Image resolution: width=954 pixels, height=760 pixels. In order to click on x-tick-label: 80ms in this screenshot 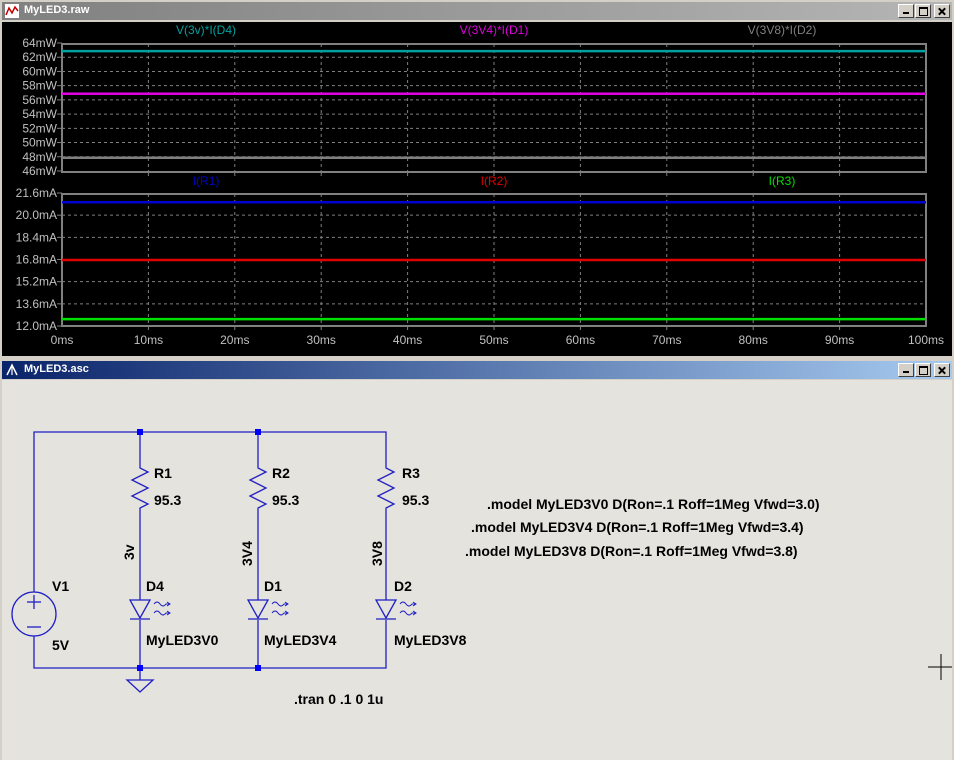, I will do `click(753, 340)`.